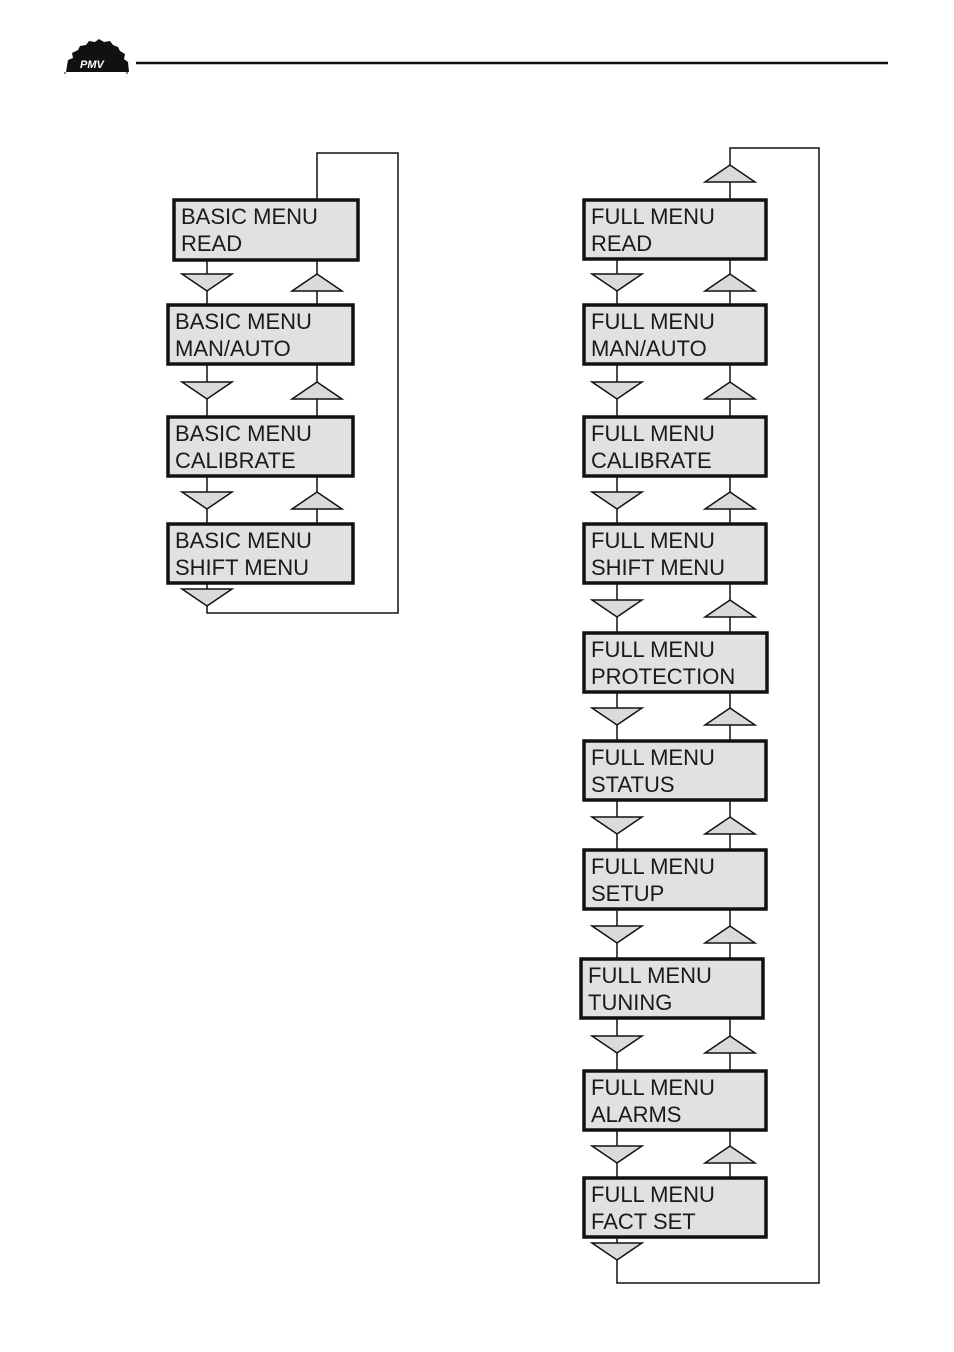 The image size is (954, 1352). What do you see at coordinates (260, 553) in the screenshot?
I see `menu-box: BASIC MENUSHIFT MENU` at bounding box center [260, 553].